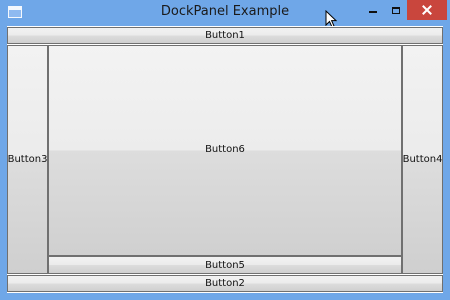 This screenshot has height=300, width=450. What do you see at coordinates (225, 13) in the screenshot?
I see `title-bar: DockPanel Example` at bounding box center [225, 13].